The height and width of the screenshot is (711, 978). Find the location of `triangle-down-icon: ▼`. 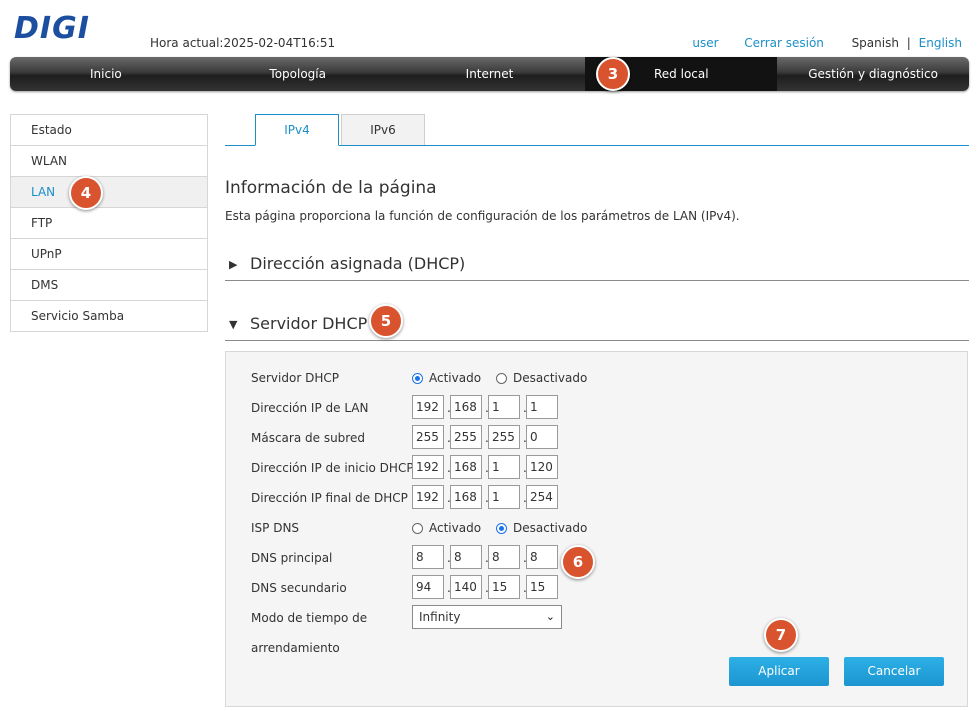

triangle-down-icon: ▼ is located at coordinates (233, 324).